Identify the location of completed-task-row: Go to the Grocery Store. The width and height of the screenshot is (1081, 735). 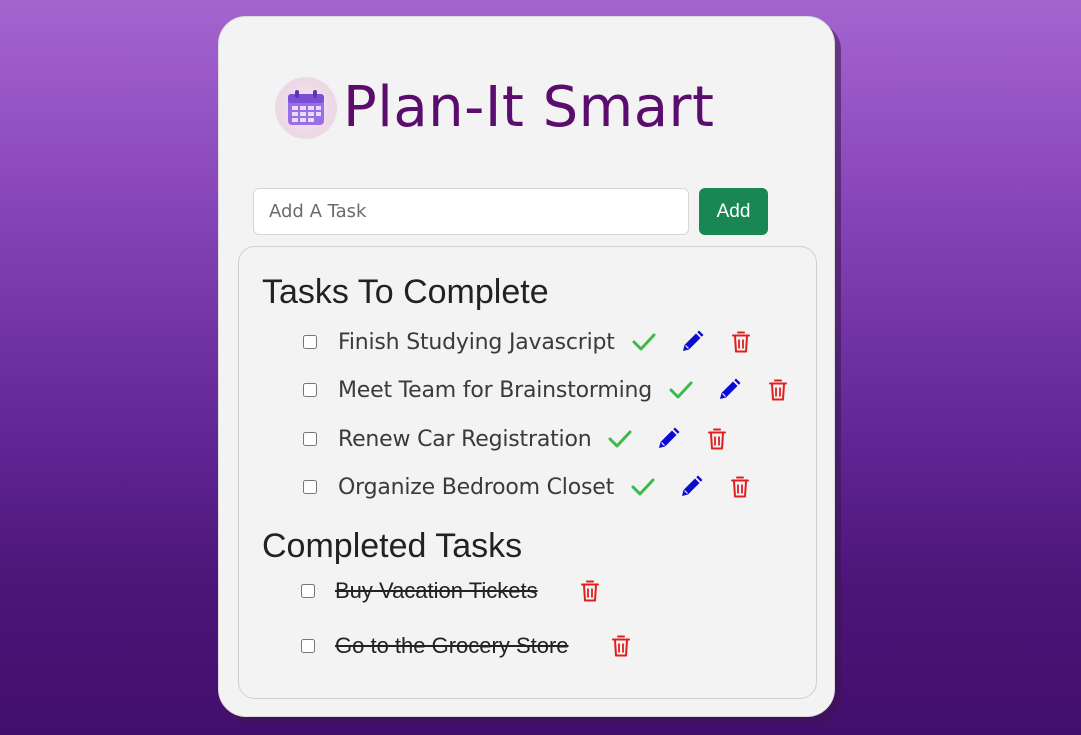
(465, 646).